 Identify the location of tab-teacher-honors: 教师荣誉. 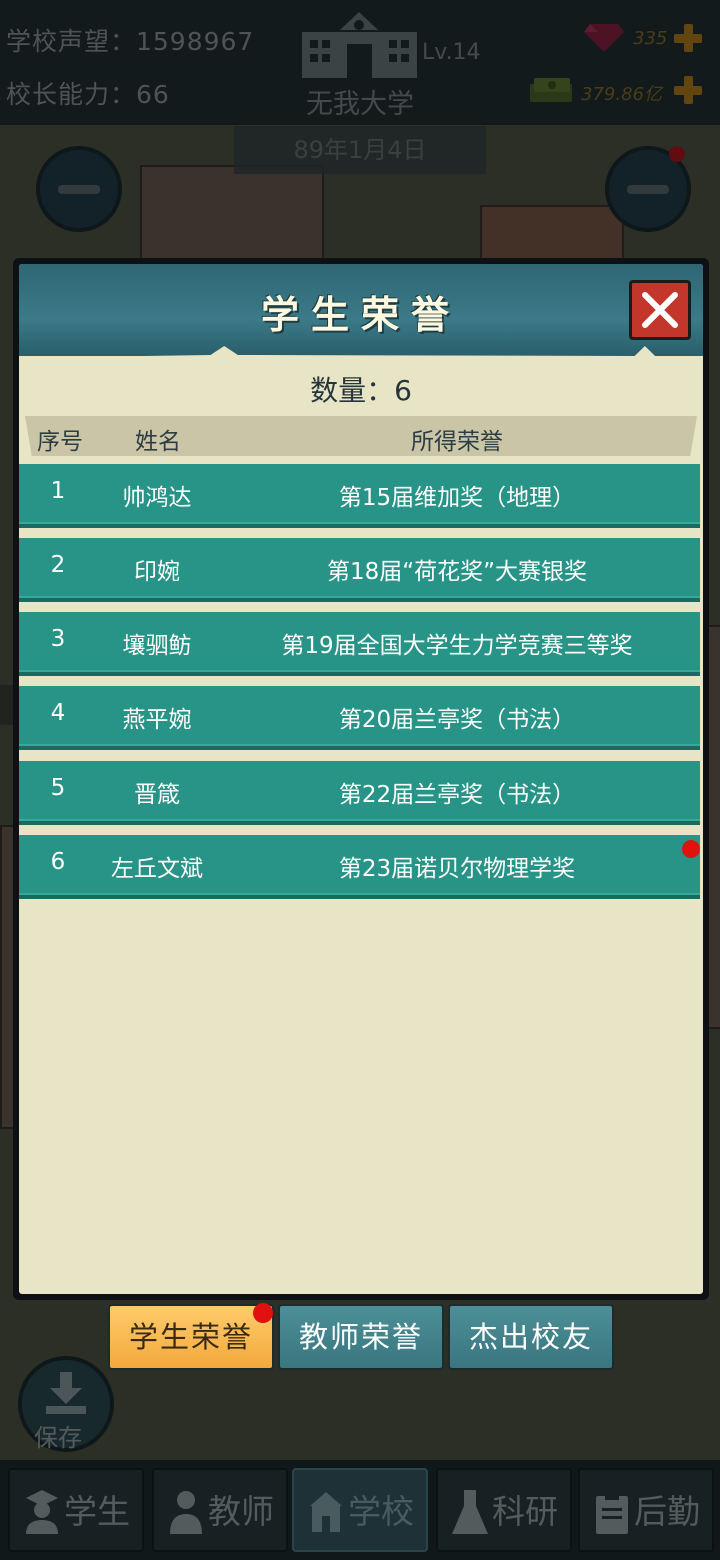
(361, 1337).